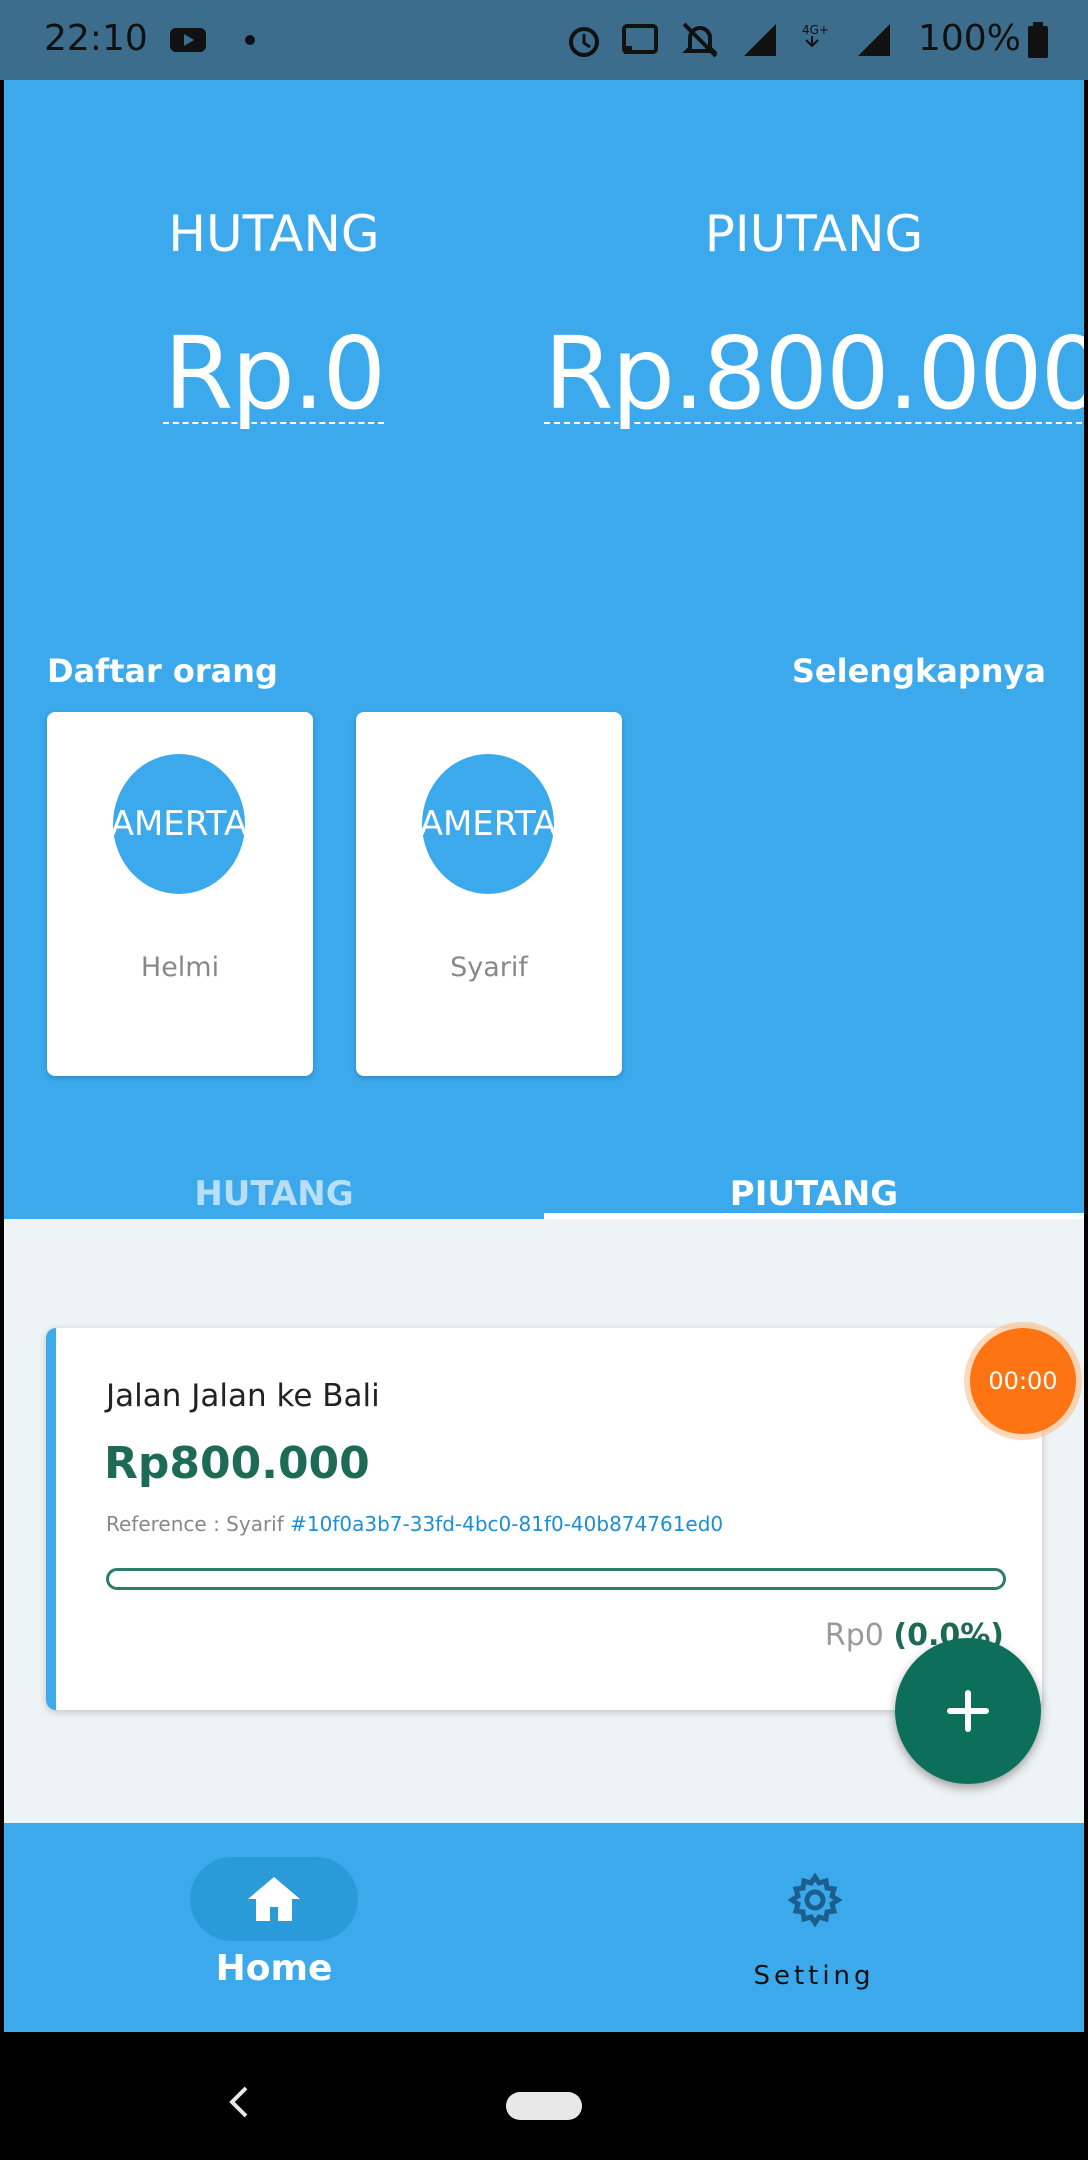 This screenshot has height=2160, width=1088. What do you see at coordinates (274, 373) in the screenshot?
I see `hutang-summary-value: Rp.0` at bounding box center [274, 373].